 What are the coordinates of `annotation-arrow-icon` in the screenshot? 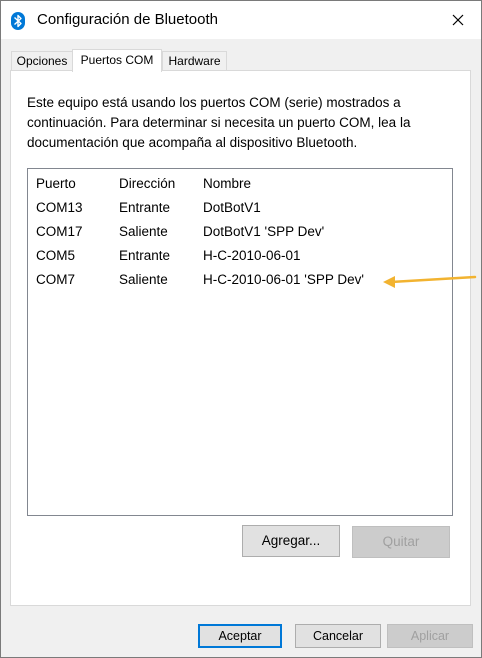 It's located at (430, 281).